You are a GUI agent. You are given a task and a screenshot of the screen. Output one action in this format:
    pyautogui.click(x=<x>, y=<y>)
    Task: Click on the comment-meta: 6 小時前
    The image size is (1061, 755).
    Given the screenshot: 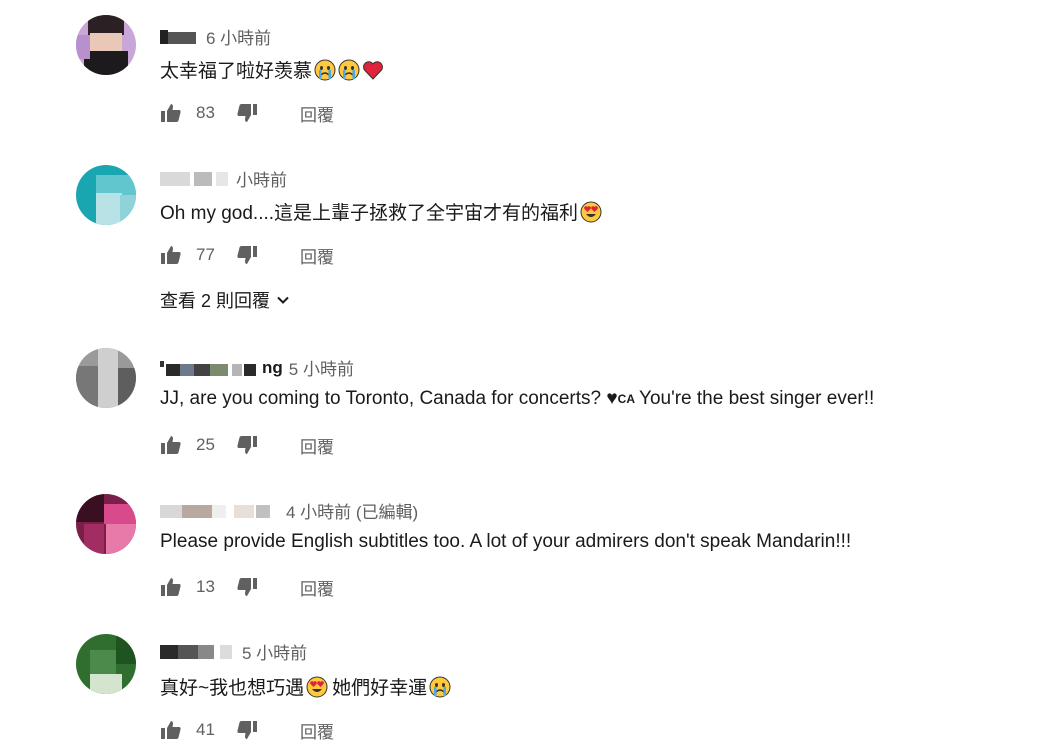 What is the action you would take?
    pyautogui.click(x=215, y=36)
    